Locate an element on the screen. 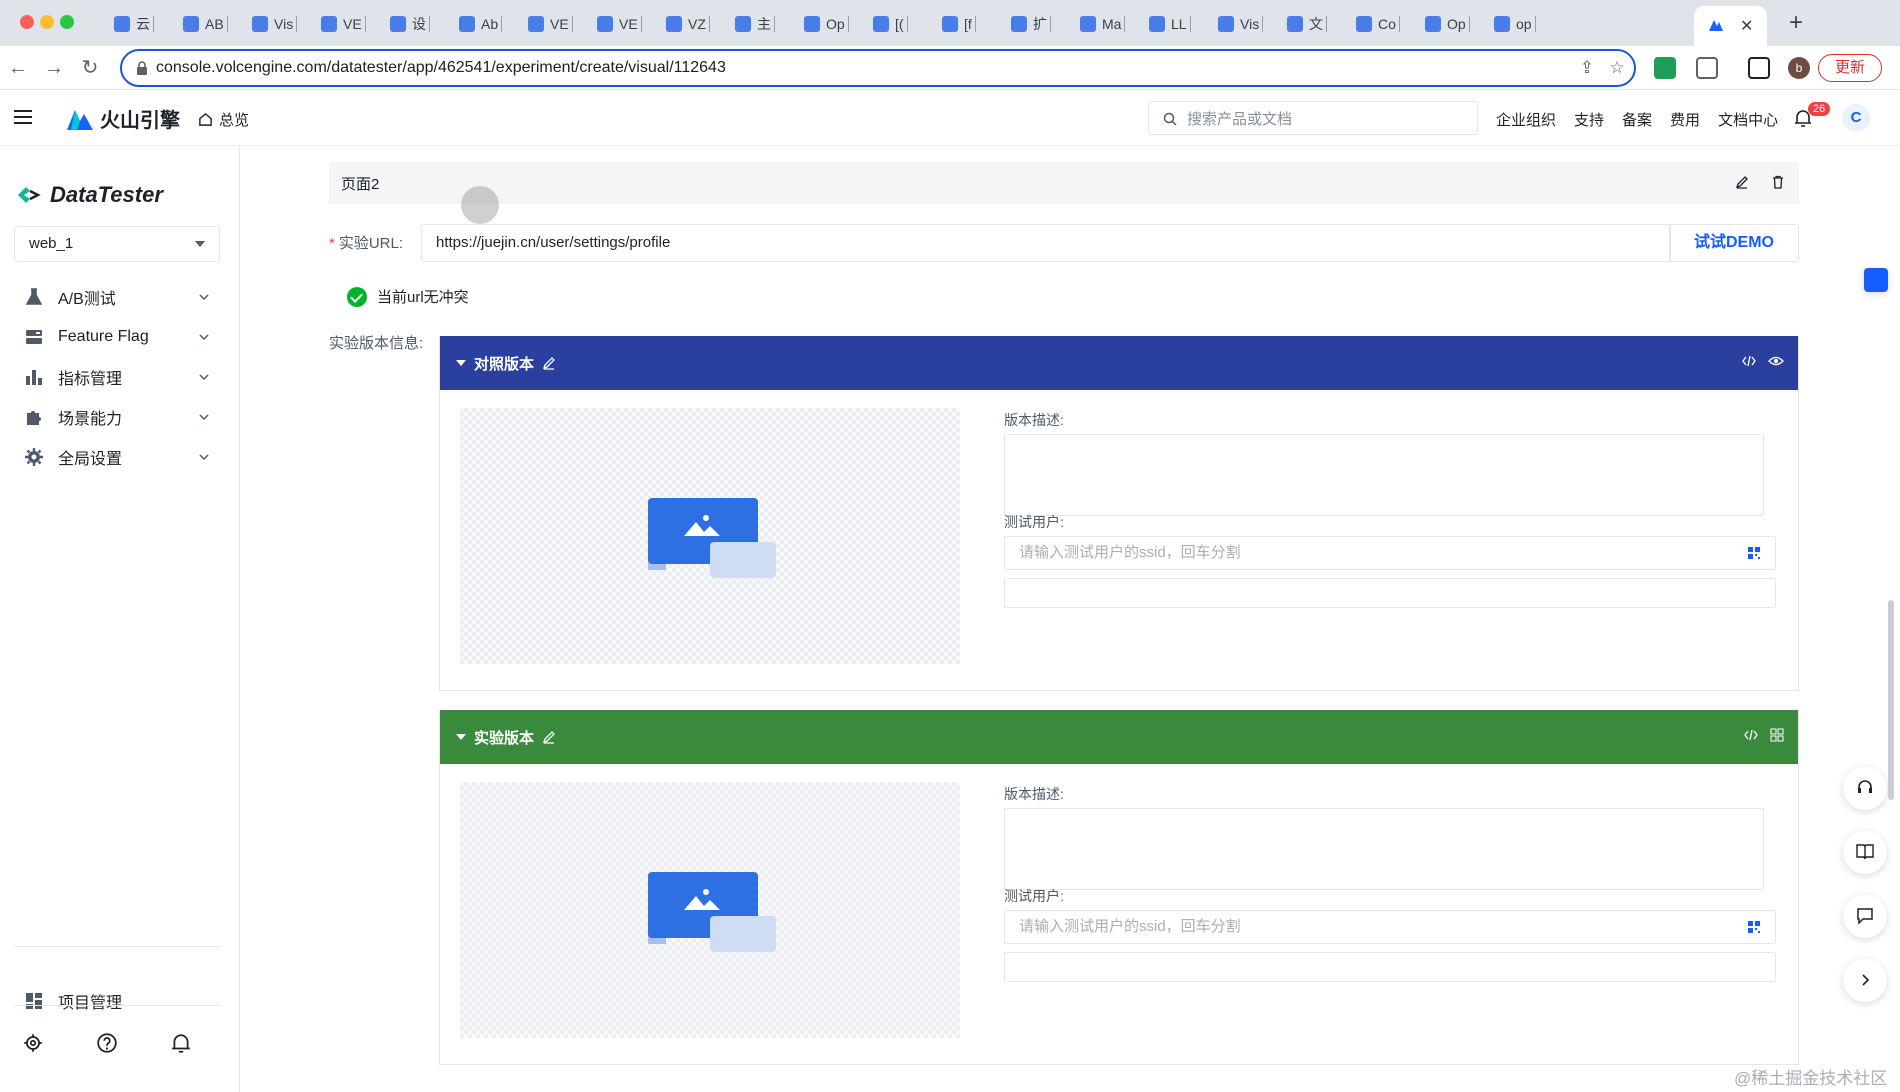  assistant-icon is located at coordinates (1876, 280).